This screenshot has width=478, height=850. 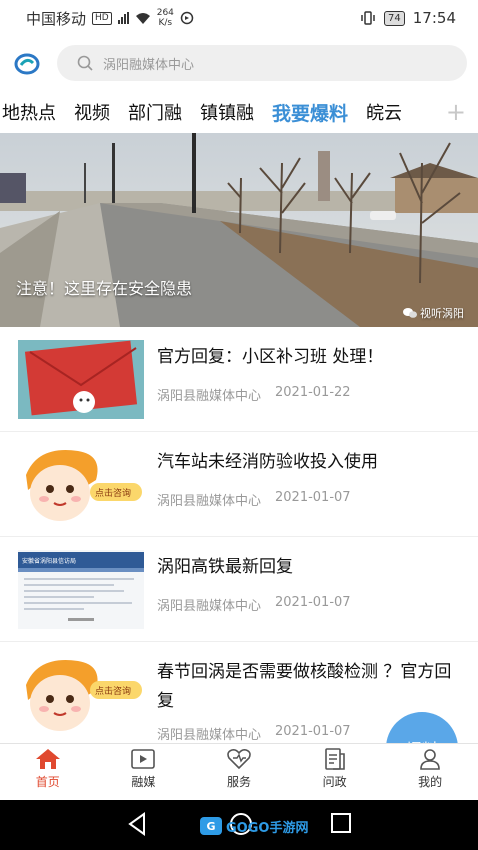 What do you see at coordinates (187, 18) in the screenshot?
I see `sync-icon` at bounding box center [187, 18].